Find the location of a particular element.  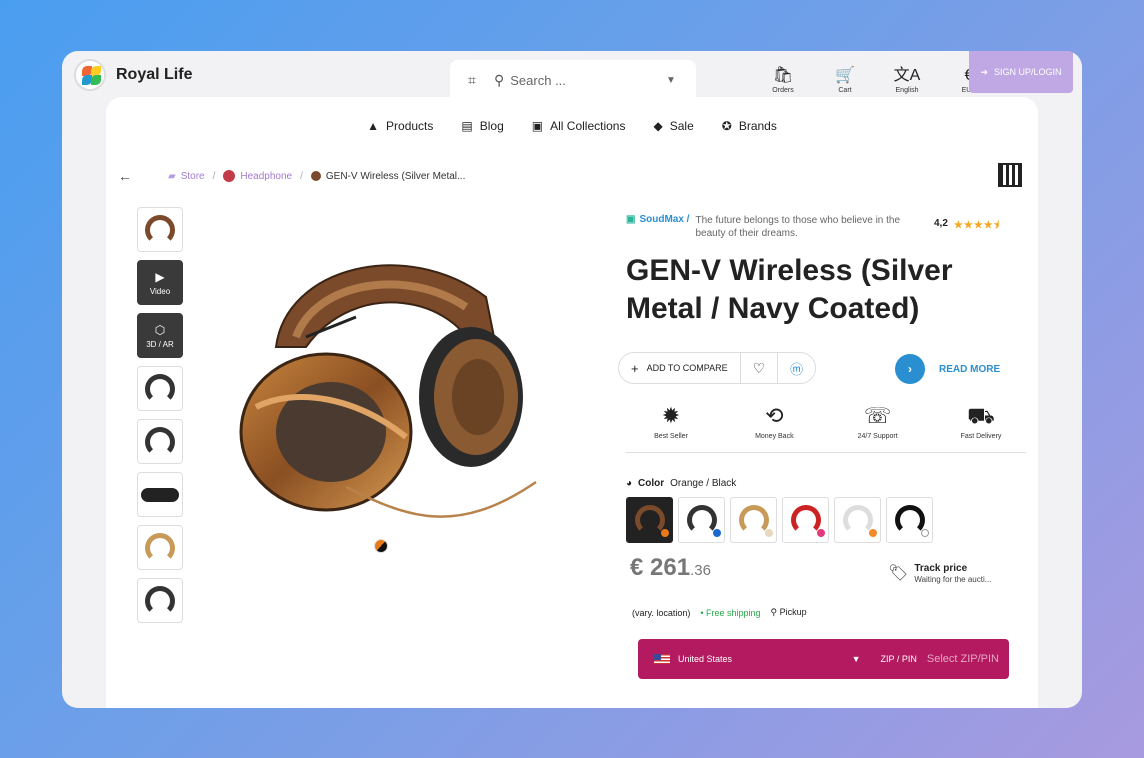

badge-label: Fast Delivery is located at coordinates (981, 436).